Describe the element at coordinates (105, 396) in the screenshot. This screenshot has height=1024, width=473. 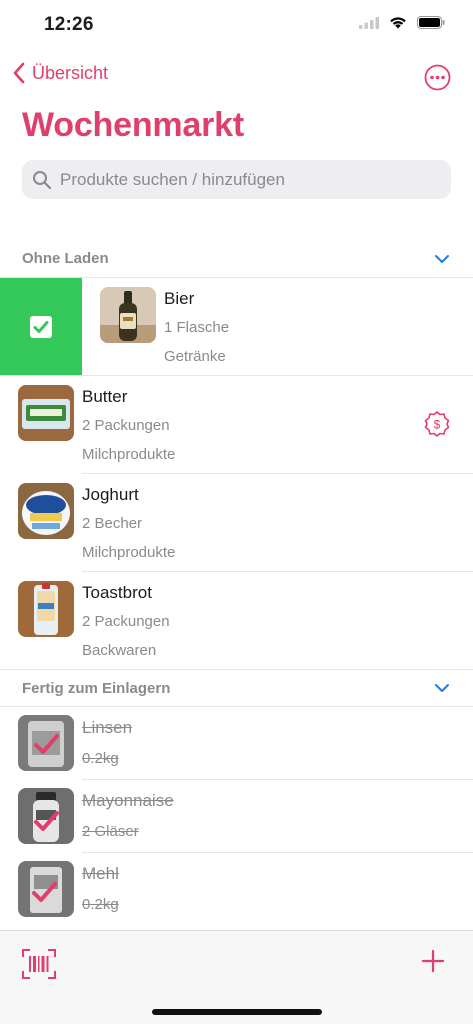
I see `item-name: Butter` at that location.